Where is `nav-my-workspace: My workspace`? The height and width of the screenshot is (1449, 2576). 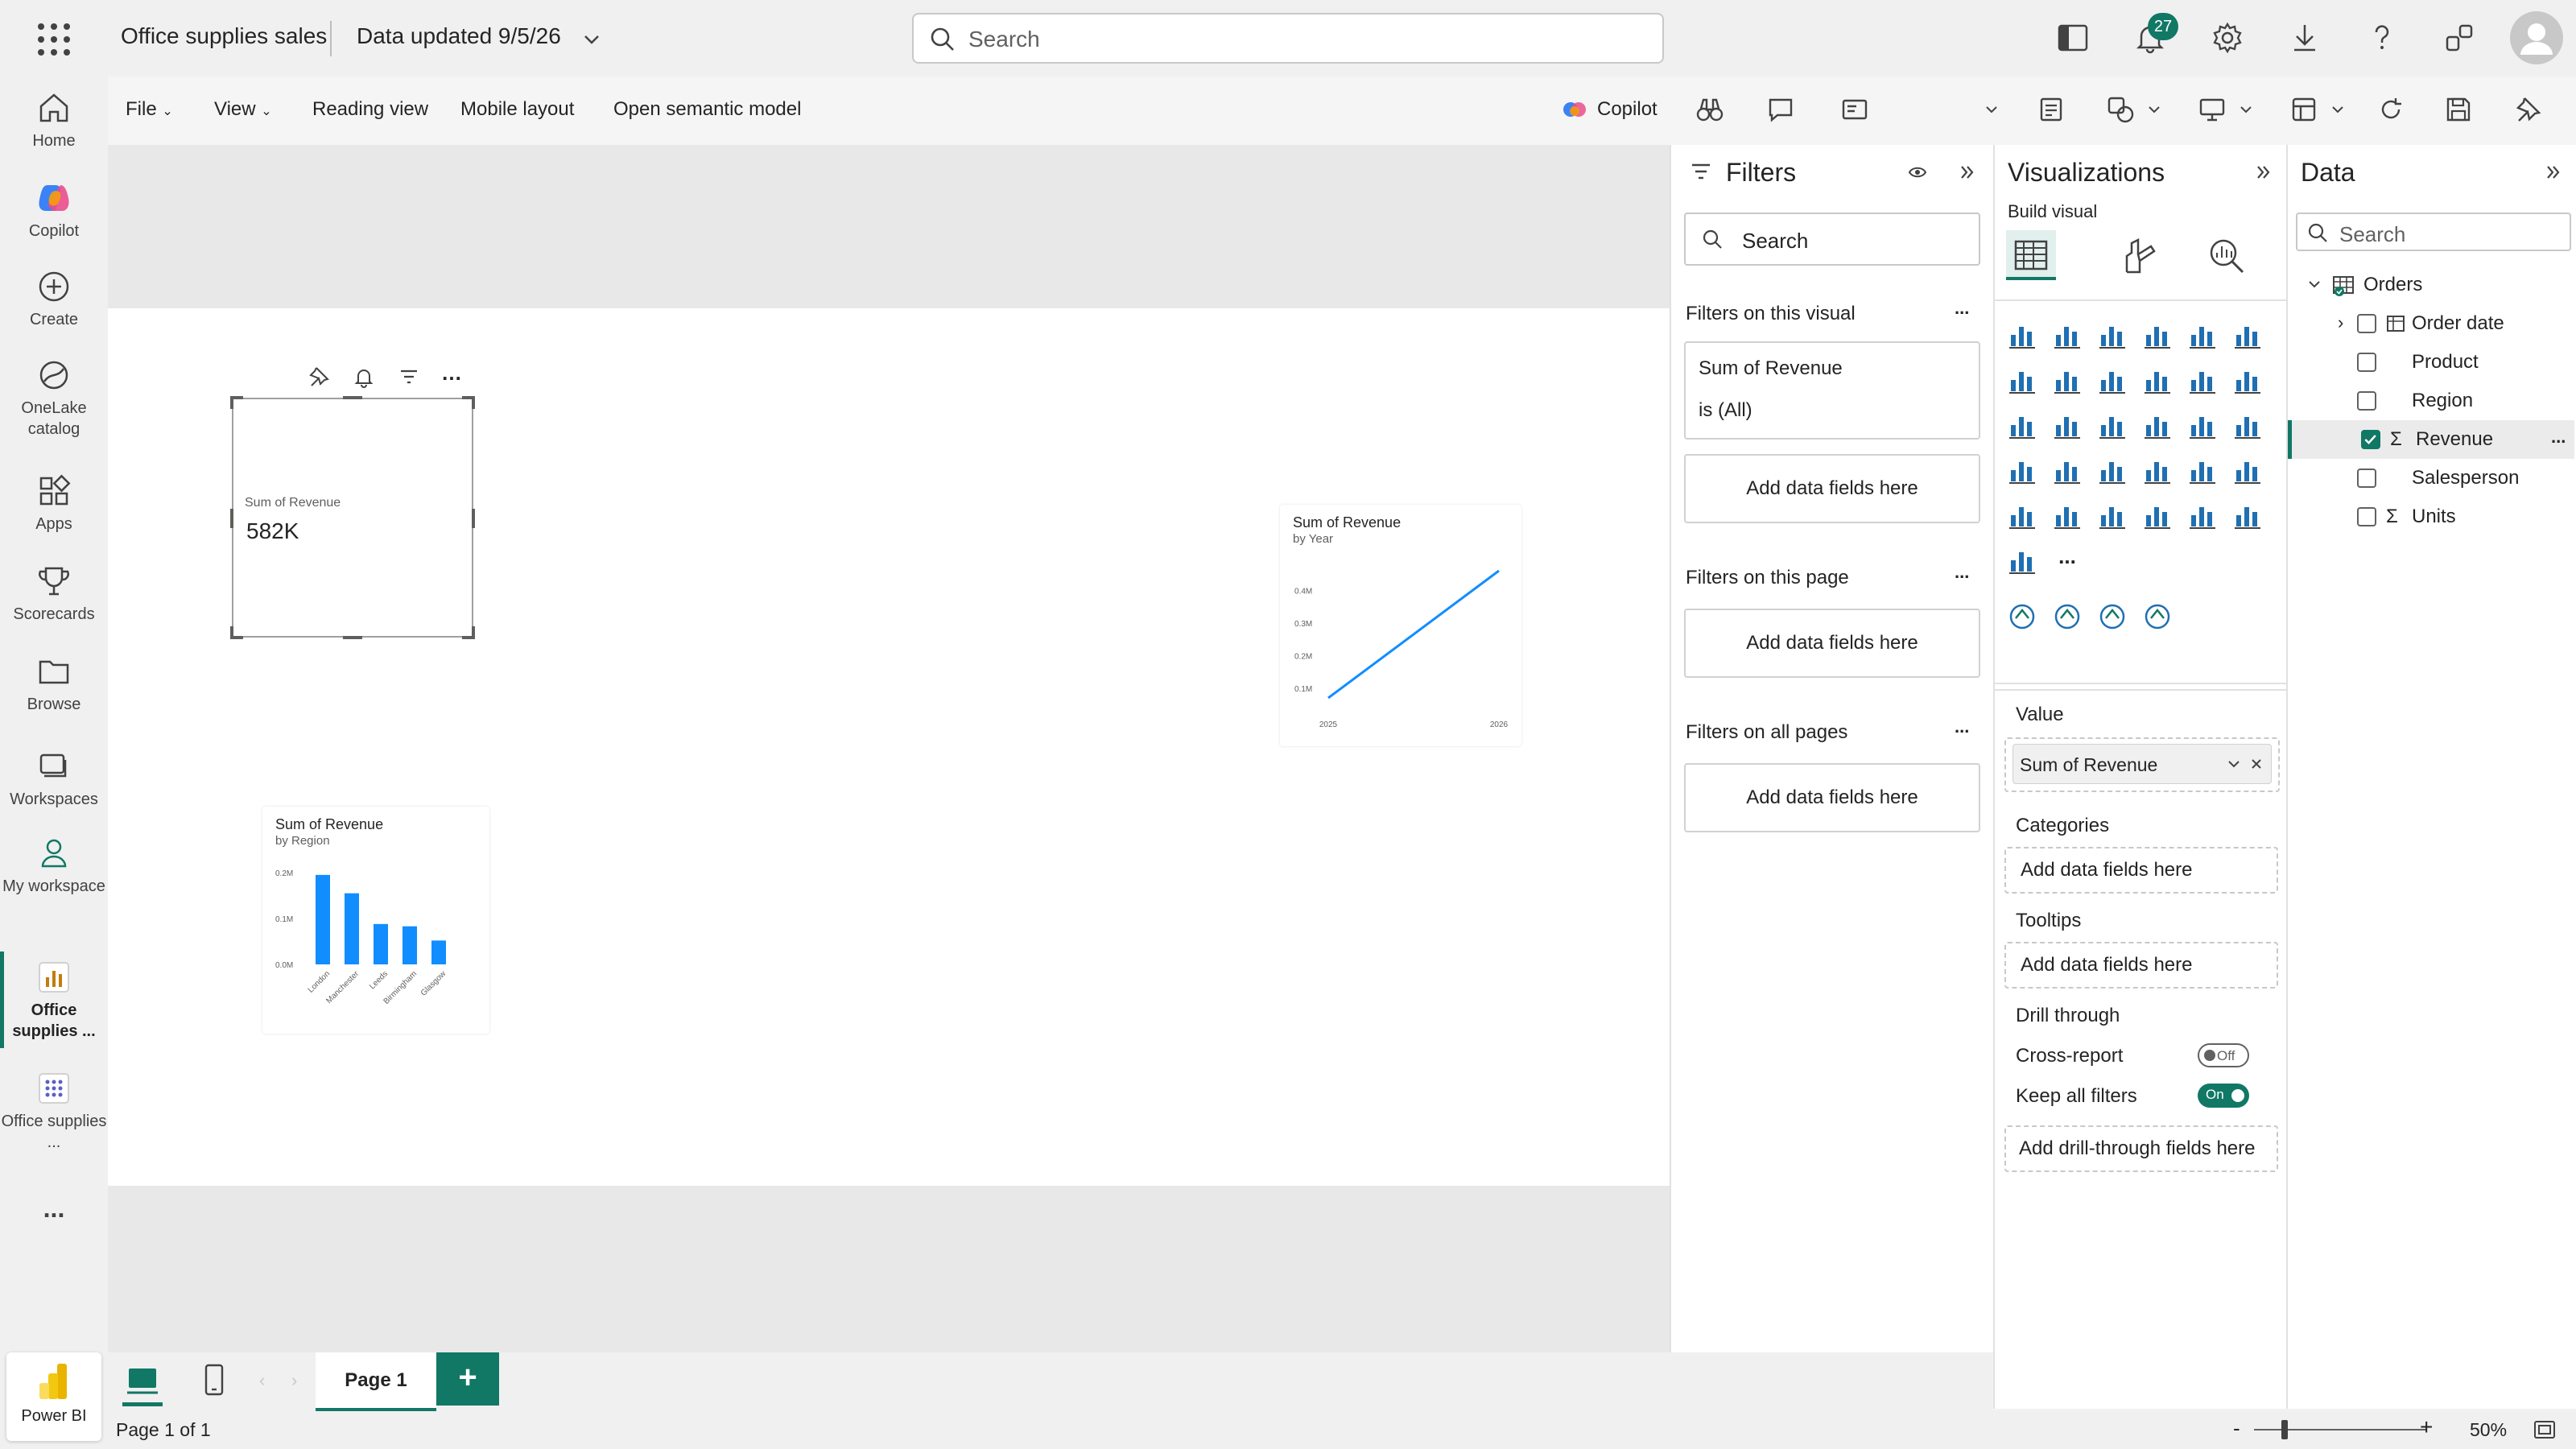 nav-my-workspace: My workspace is located at coordinates (54, 866).